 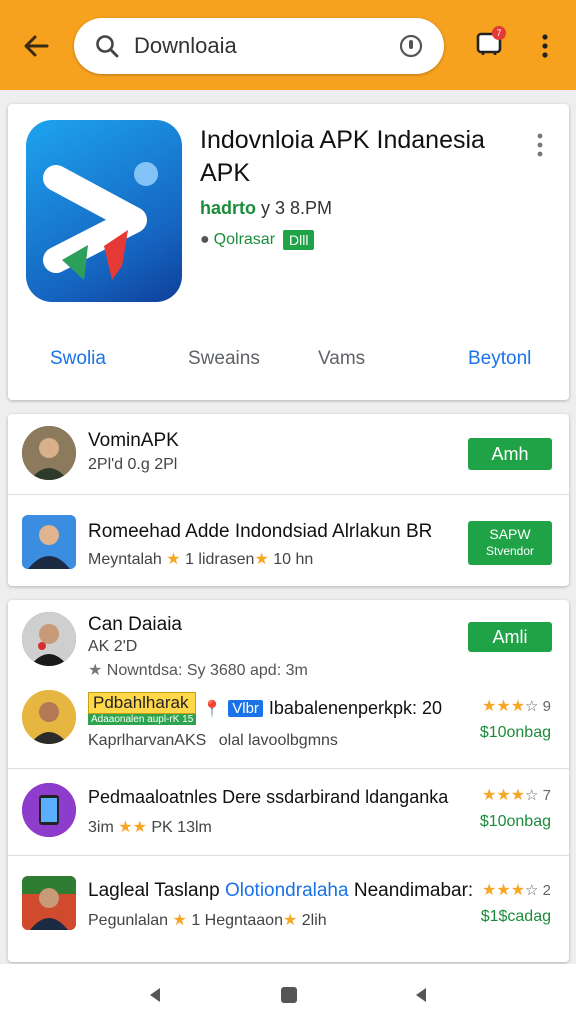 I want to click on item-subtitle: KaprlharvanAKS olal lavoolbgmns, so click(x=213, y=741).